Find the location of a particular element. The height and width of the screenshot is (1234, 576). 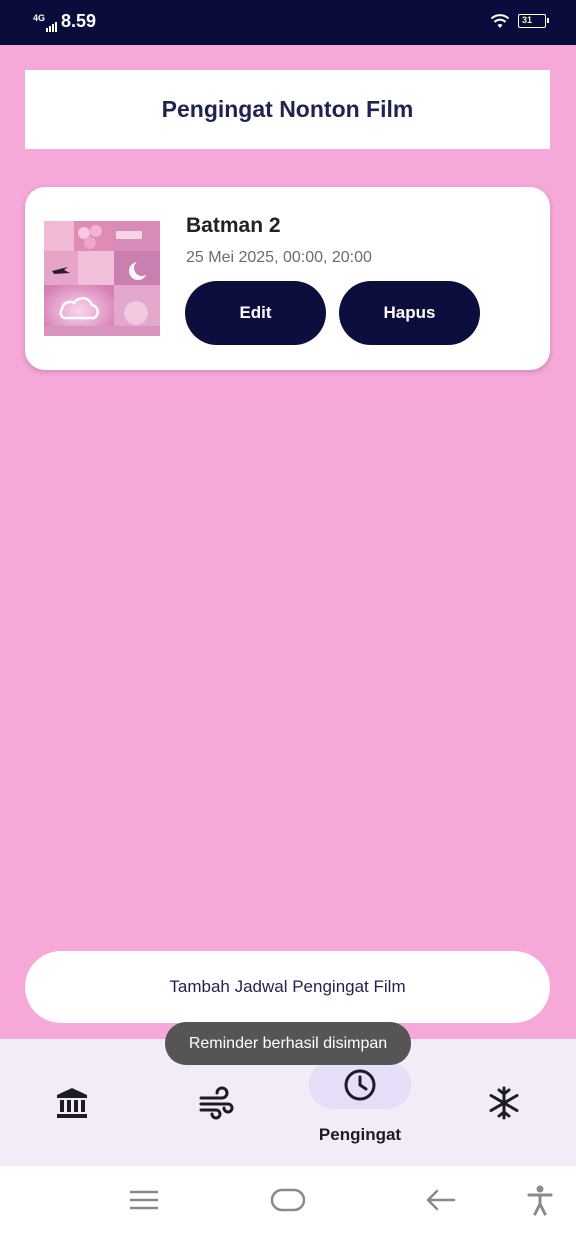

home-icon is located at coordinates (288, 1200).